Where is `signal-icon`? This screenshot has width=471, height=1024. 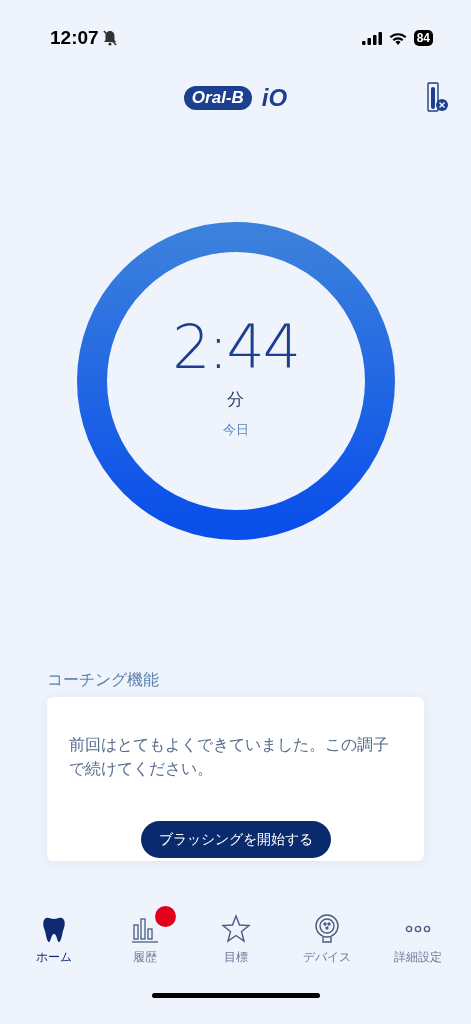
signal-icon is located at coordinates (371, 38).